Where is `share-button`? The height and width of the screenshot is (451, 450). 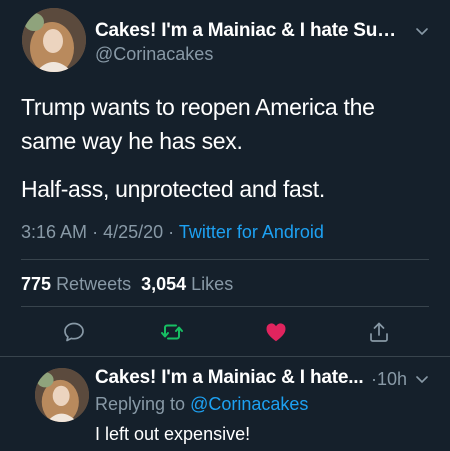
share-button is located at coordinates (379, 332).